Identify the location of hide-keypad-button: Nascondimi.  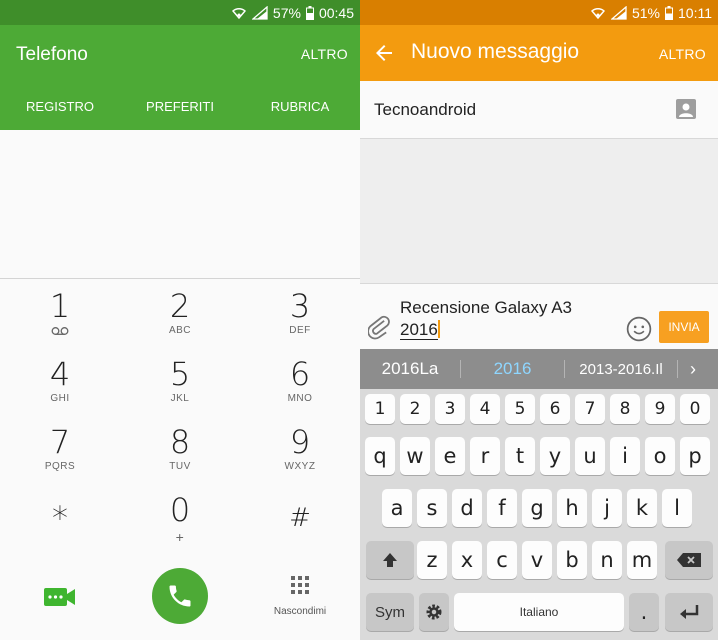
(300, 596).